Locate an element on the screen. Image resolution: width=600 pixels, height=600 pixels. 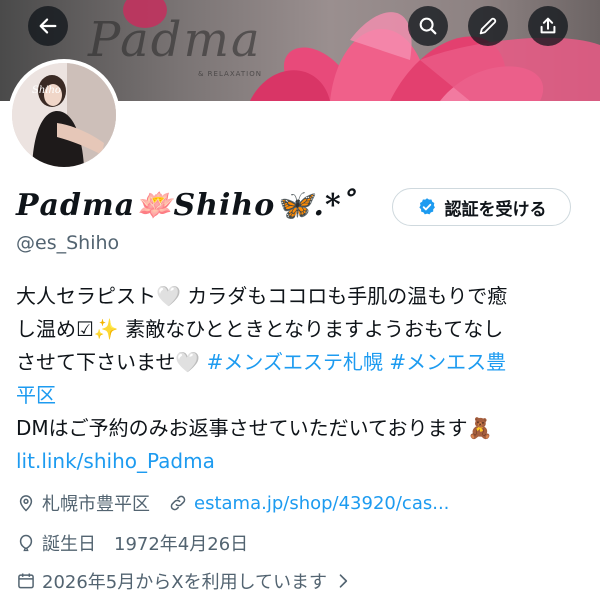
search-button is located at coordinates (428, 26).